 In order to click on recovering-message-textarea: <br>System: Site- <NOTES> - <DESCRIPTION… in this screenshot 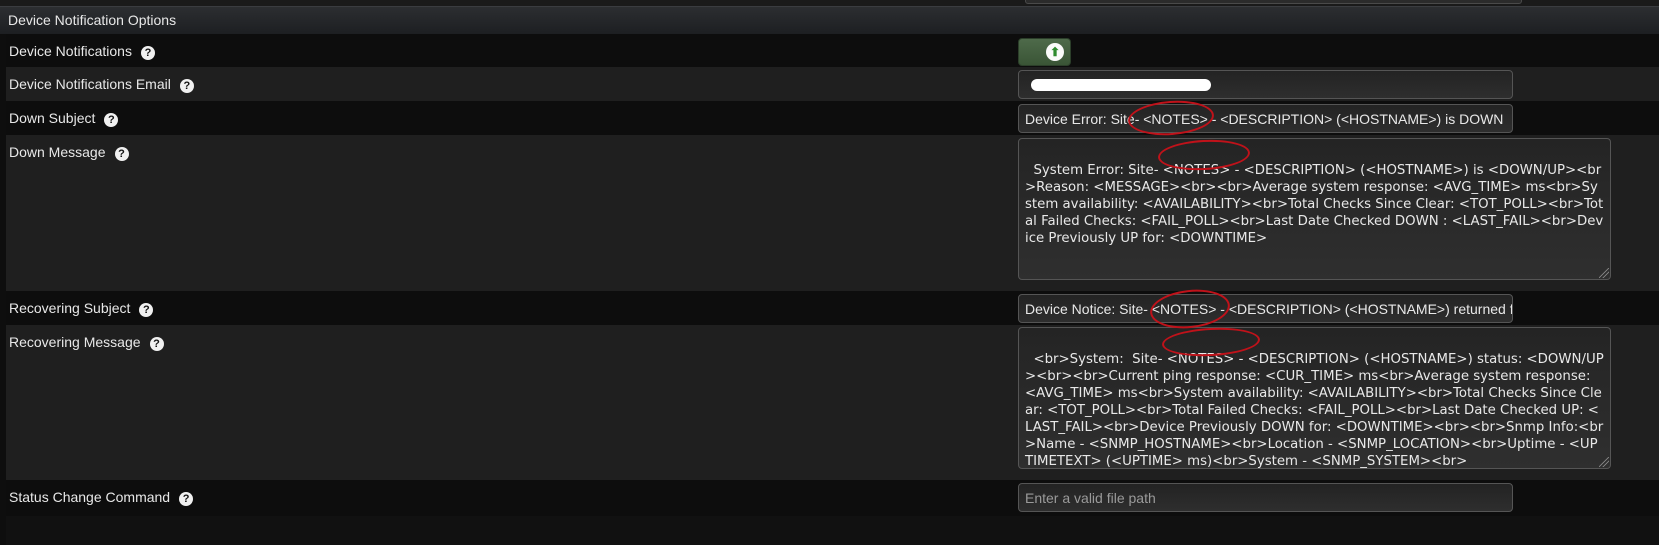, I will do `click(1314, 398)`.